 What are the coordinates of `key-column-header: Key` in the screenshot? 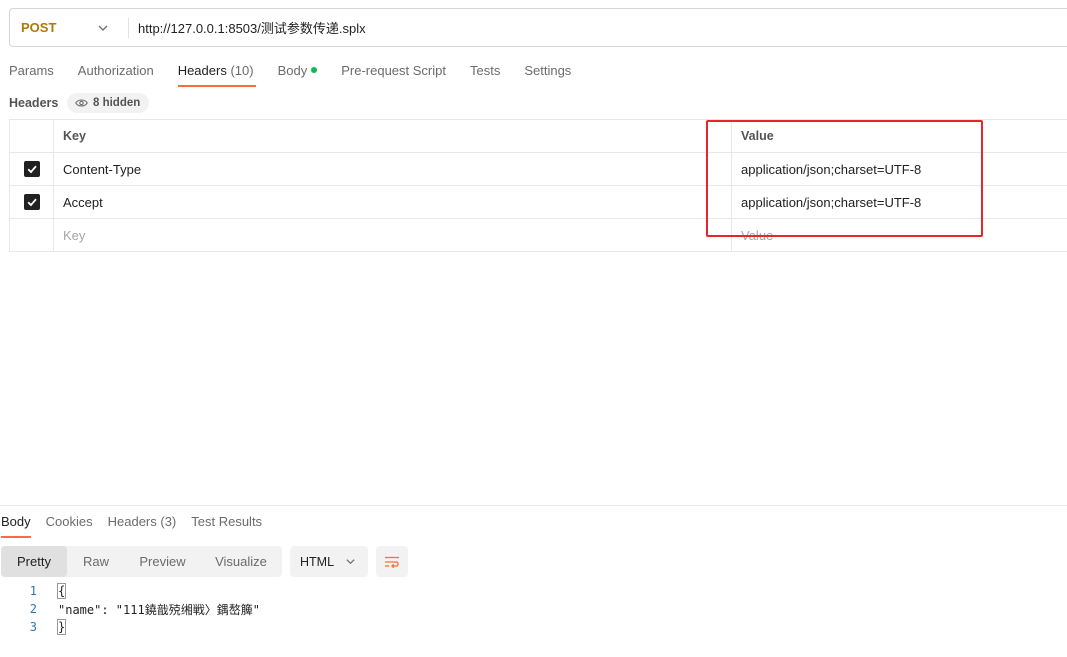 It's located at (393, 136).